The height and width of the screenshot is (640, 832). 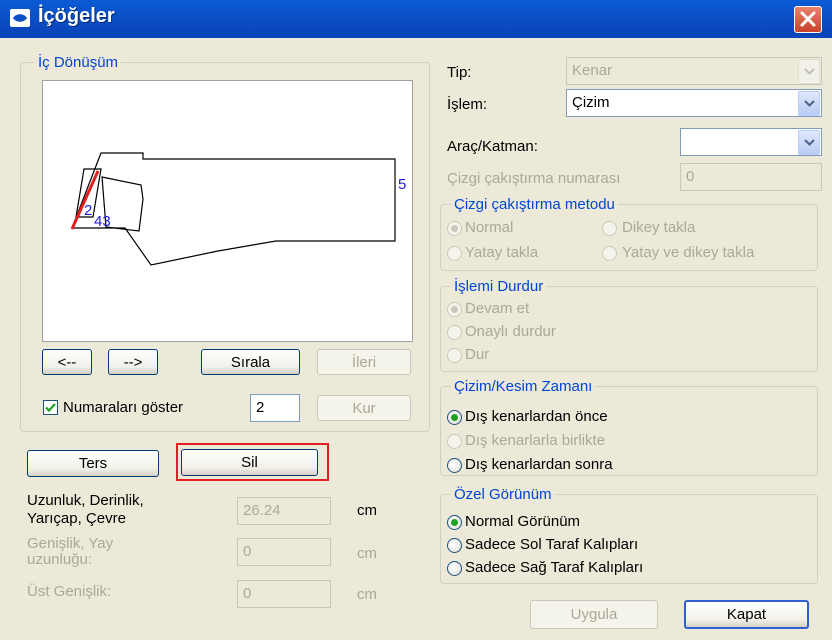 What do you see at coordinates (93, 463) in the screenshot?
I see `reverse-button: Ters` at bounding box center [93, 463].